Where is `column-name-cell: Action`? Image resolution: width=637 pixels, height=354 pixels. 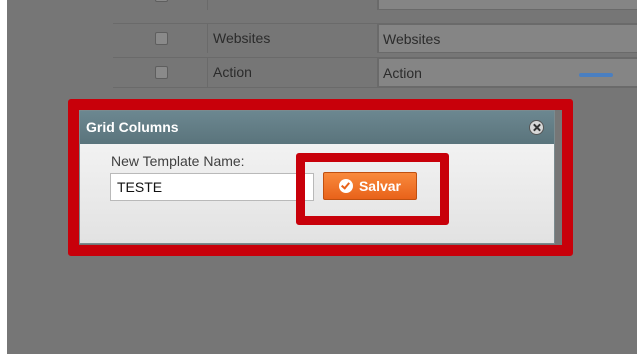
column-name-cell: Action is located at coordinates (293, 72).